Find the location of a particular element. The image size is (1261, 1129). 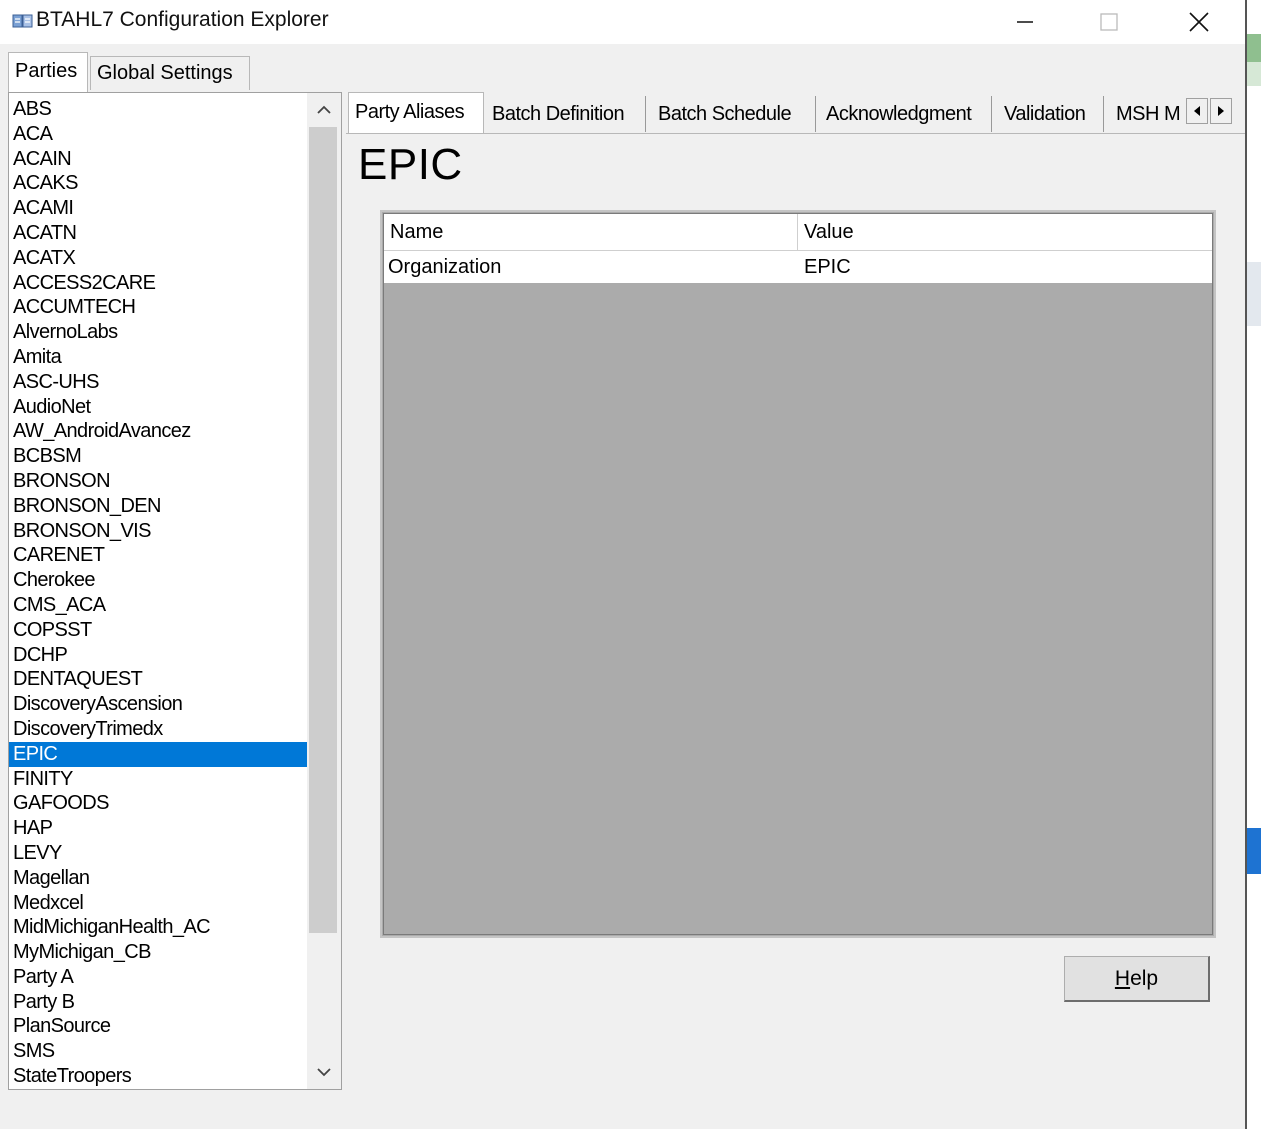

maximize-icon is located at coordinates (1109, 22).